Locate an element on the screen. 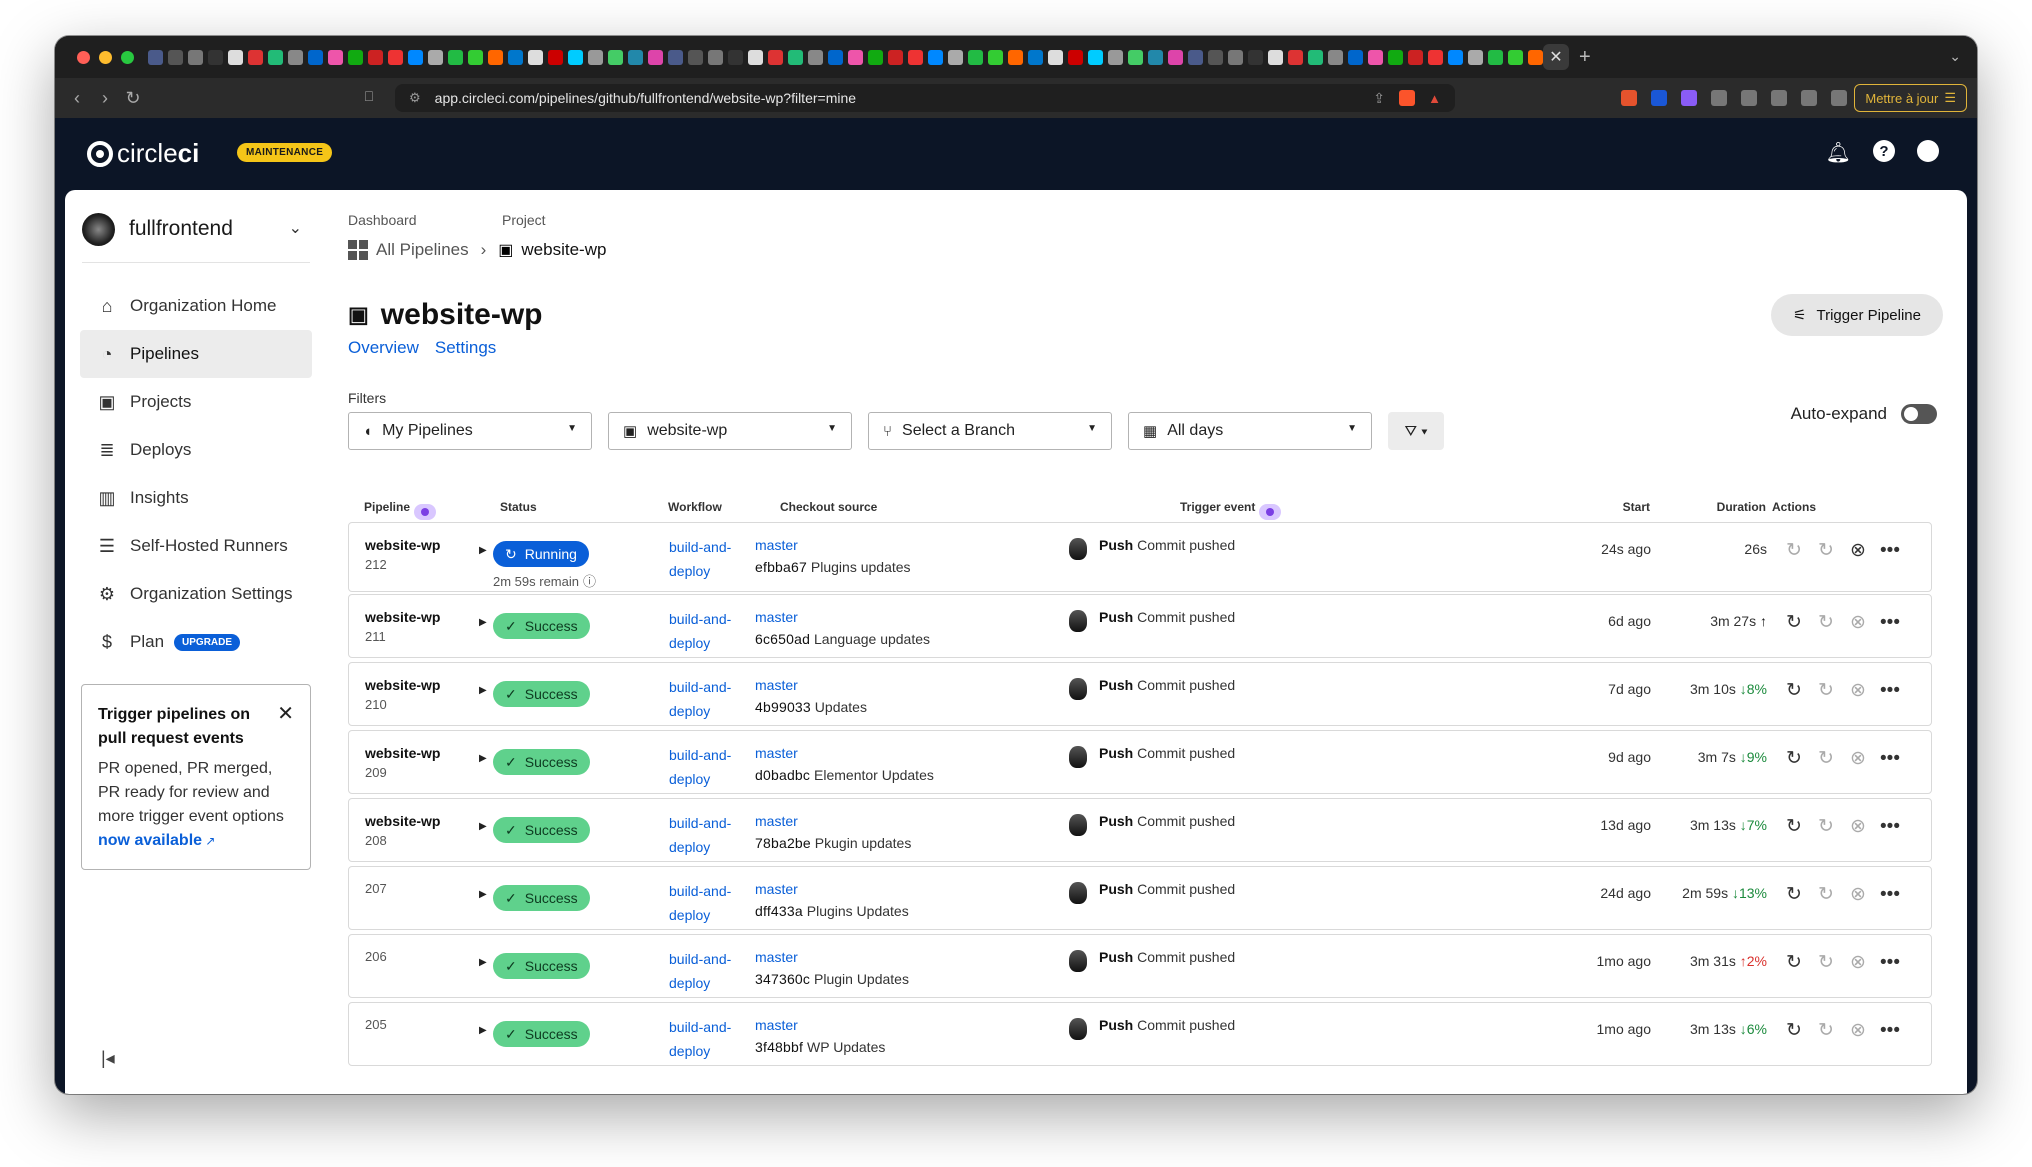  sidebar-item-organization-settings: ⚙ Organization Settings is located at coordinates (196, 594).